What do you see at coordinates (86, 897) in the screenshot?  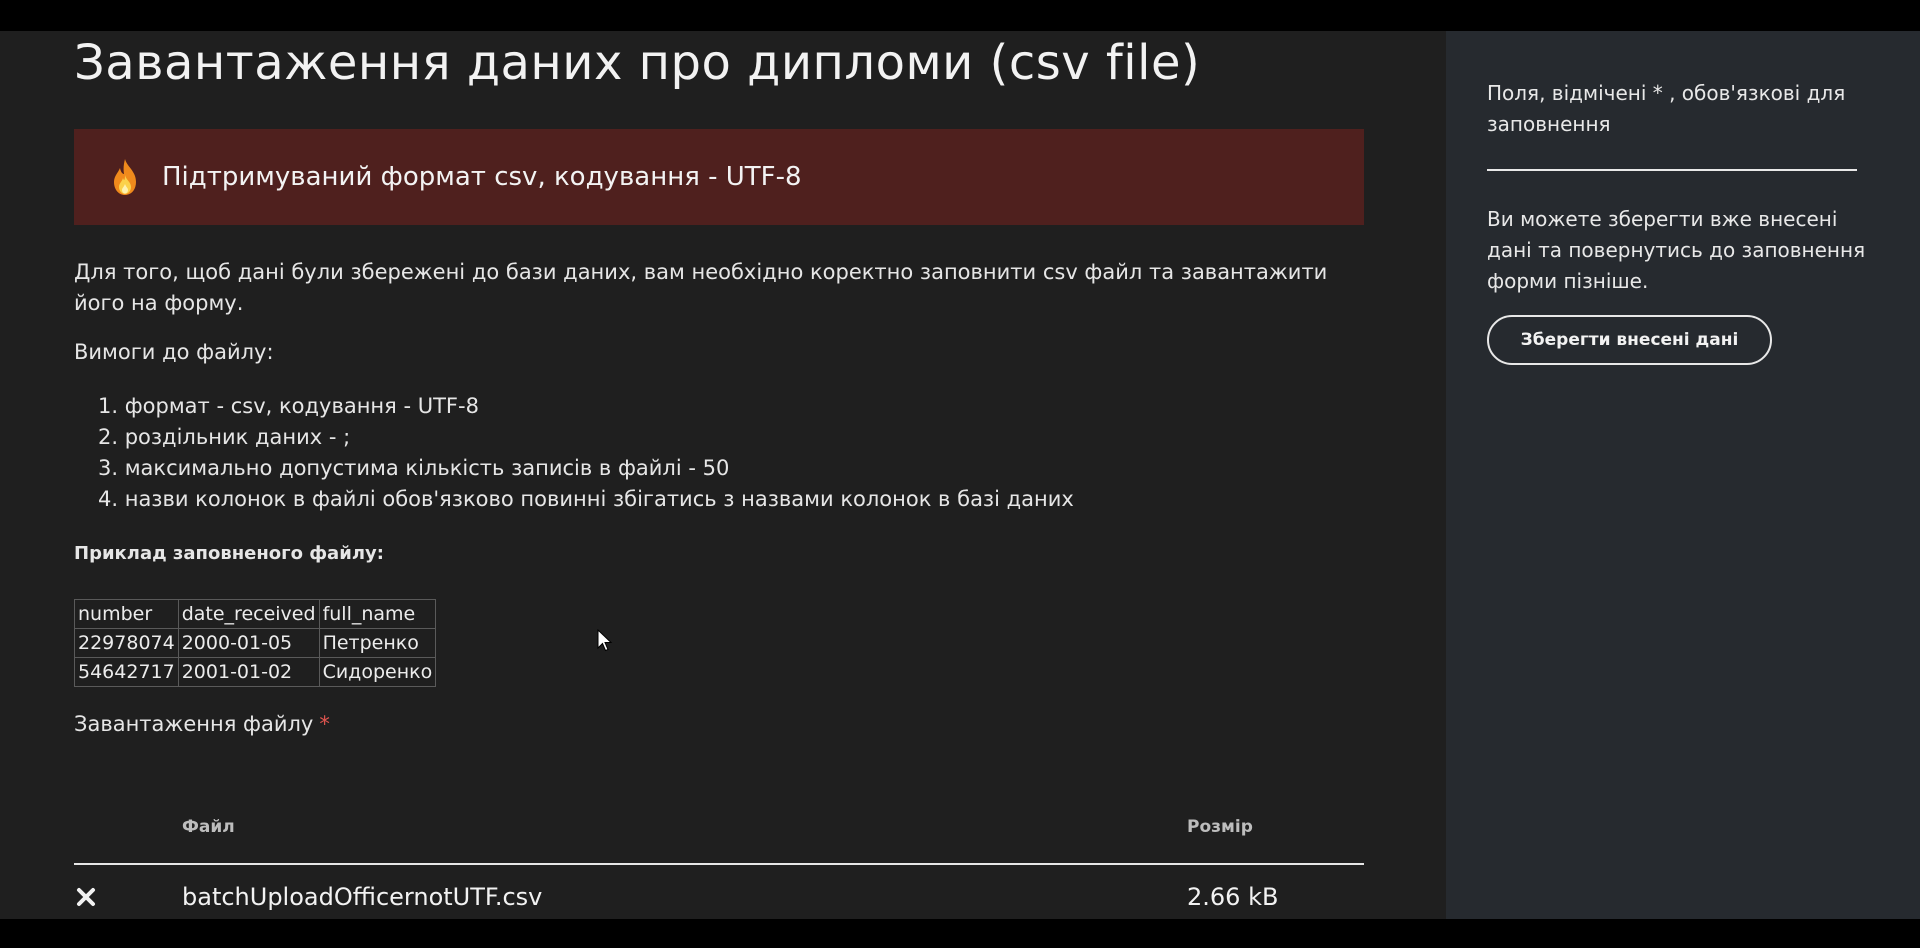 I see `close-icon` at bounding box center [86, 897].